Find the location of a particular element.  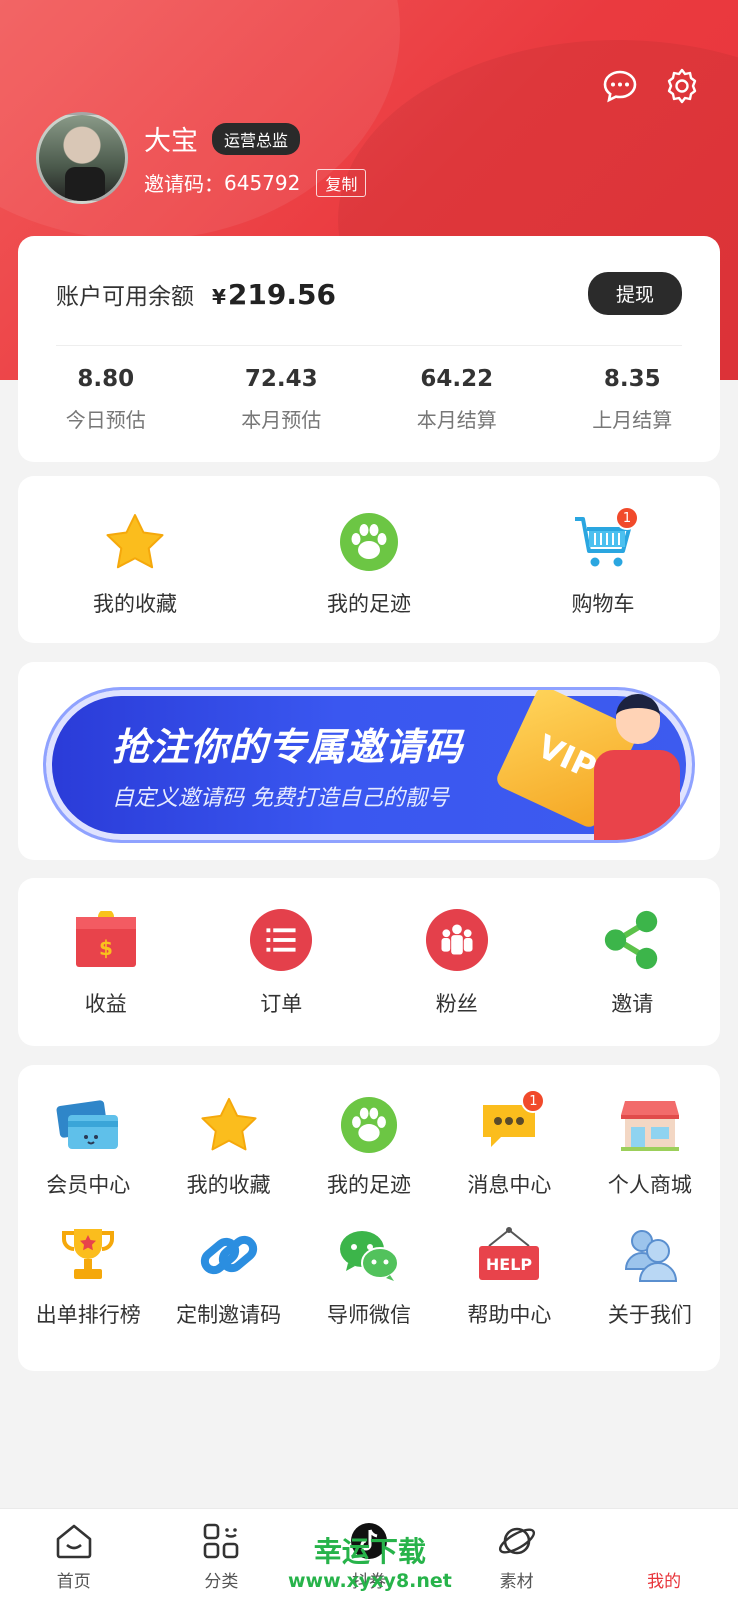

invite-code-value: 645792 is located at coordinates (262, 182).